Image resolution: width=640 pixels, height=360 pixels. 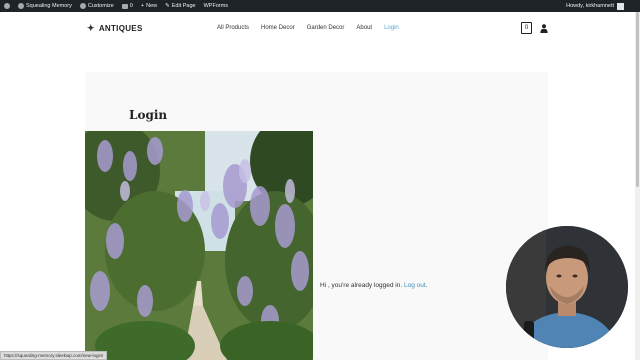 I want to click on wordpress-icon, so click(x=7, y=6).